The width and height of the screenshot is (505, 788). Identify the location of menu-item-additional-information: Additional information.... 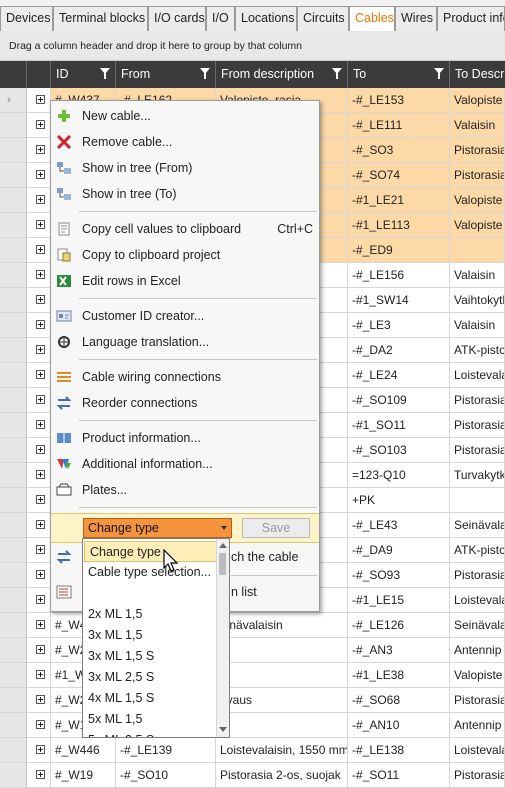
(185, 464).